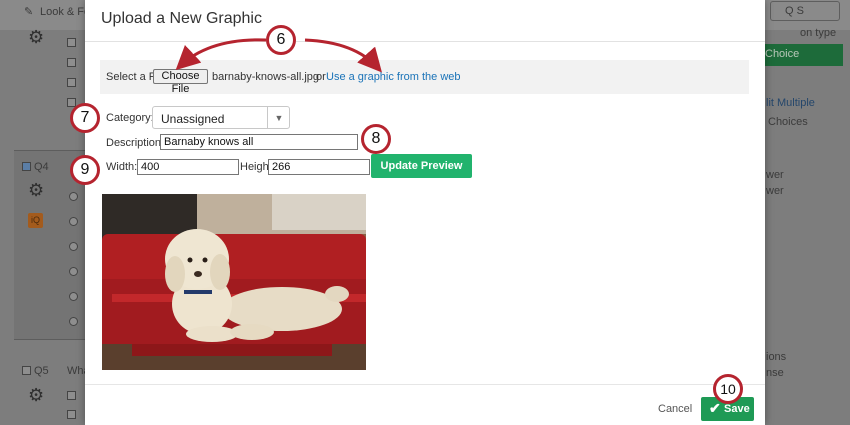  What do you see at coordinates (675, 409) in the screenshot?
I see `cancel-button: Cancel` at bounding box center [675, 409].